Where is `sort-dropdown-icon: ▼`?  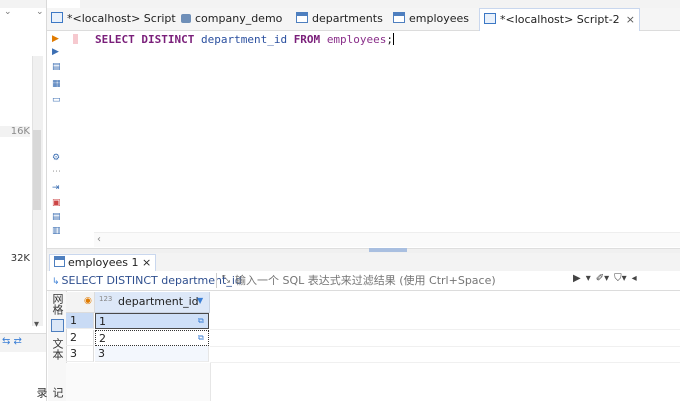
sort-dropdown-icon: ▼ is located at coordinates (200, 300).